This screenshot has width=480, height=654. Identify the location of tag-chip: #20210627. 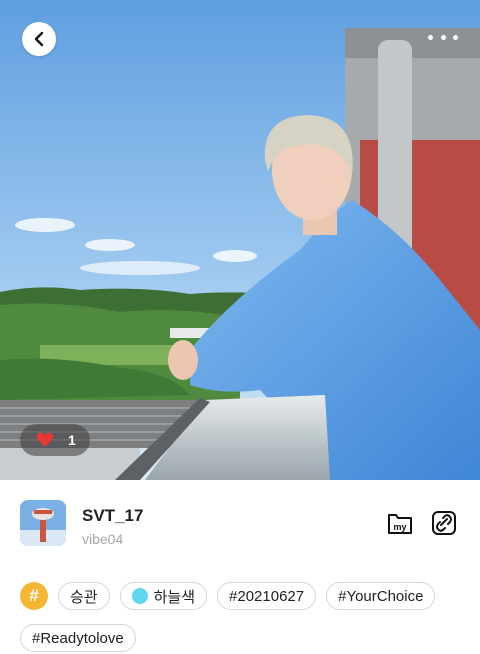
(267, 596).